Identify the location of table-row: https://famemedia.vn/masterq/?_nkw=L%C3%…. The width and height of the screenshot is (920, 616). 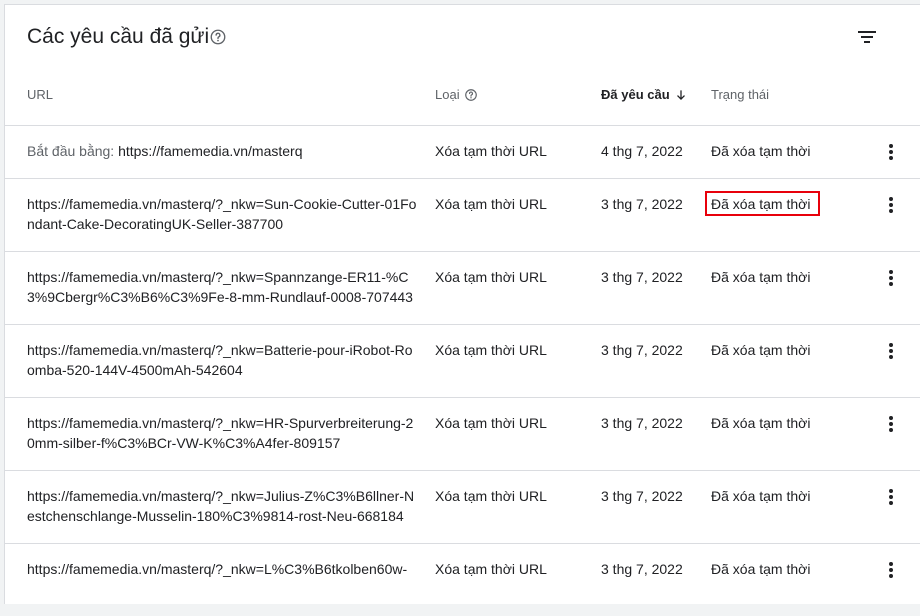
(462, 579).